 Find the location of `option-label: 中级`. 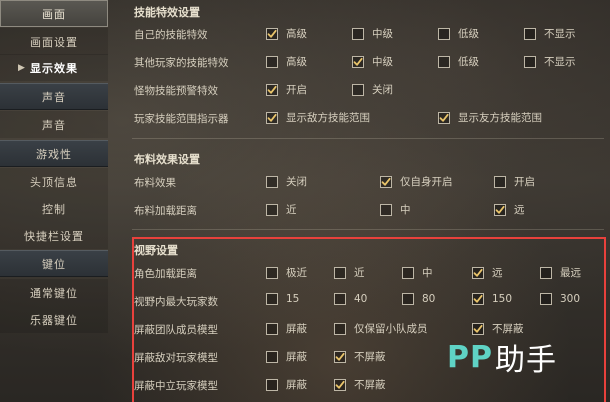

option-label: 中级 is located at coordinates (382, 34).